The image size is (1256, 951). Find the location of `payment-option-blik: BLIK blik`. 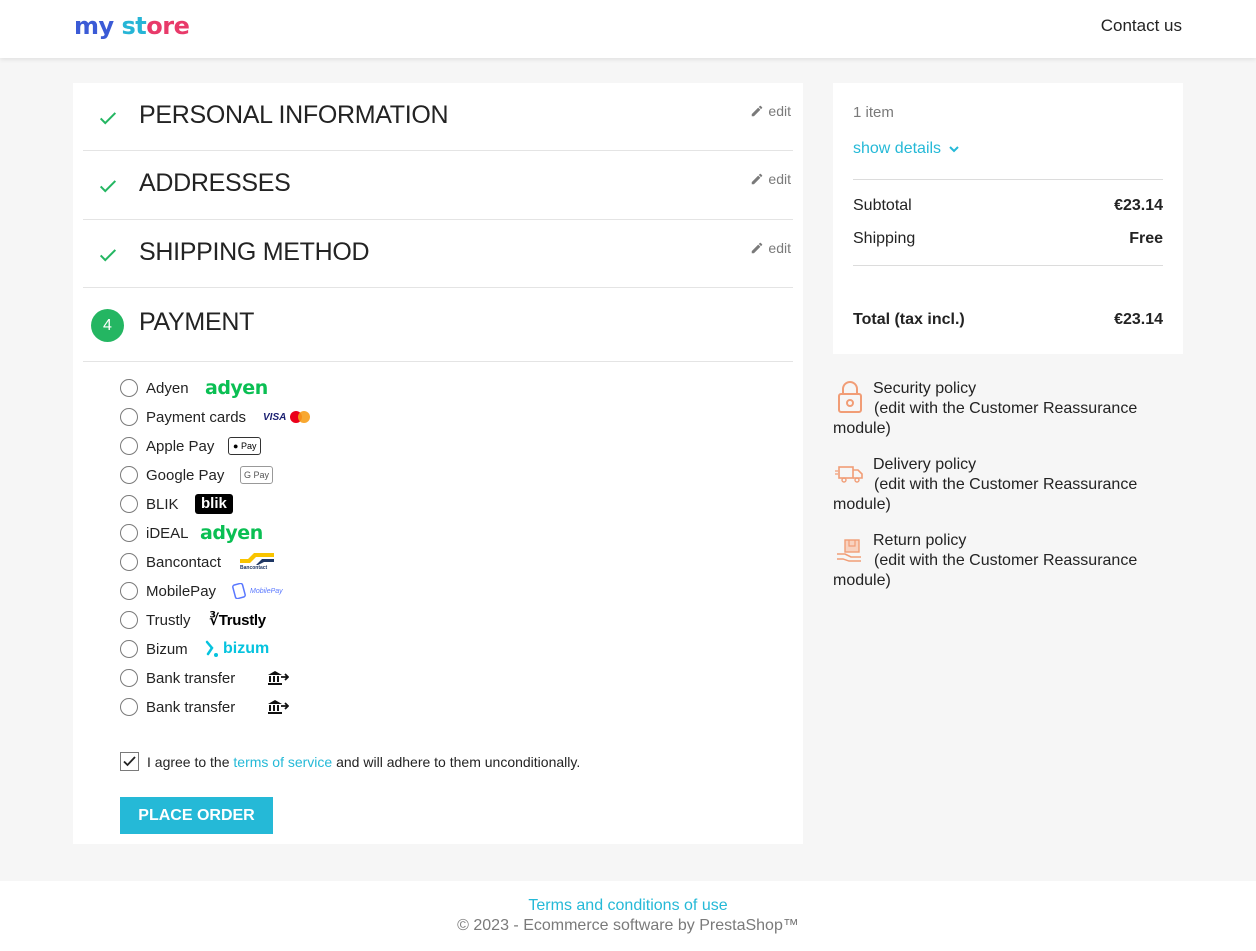

payment-option-blik: BLIK blik is located at coordinates (176, 504).